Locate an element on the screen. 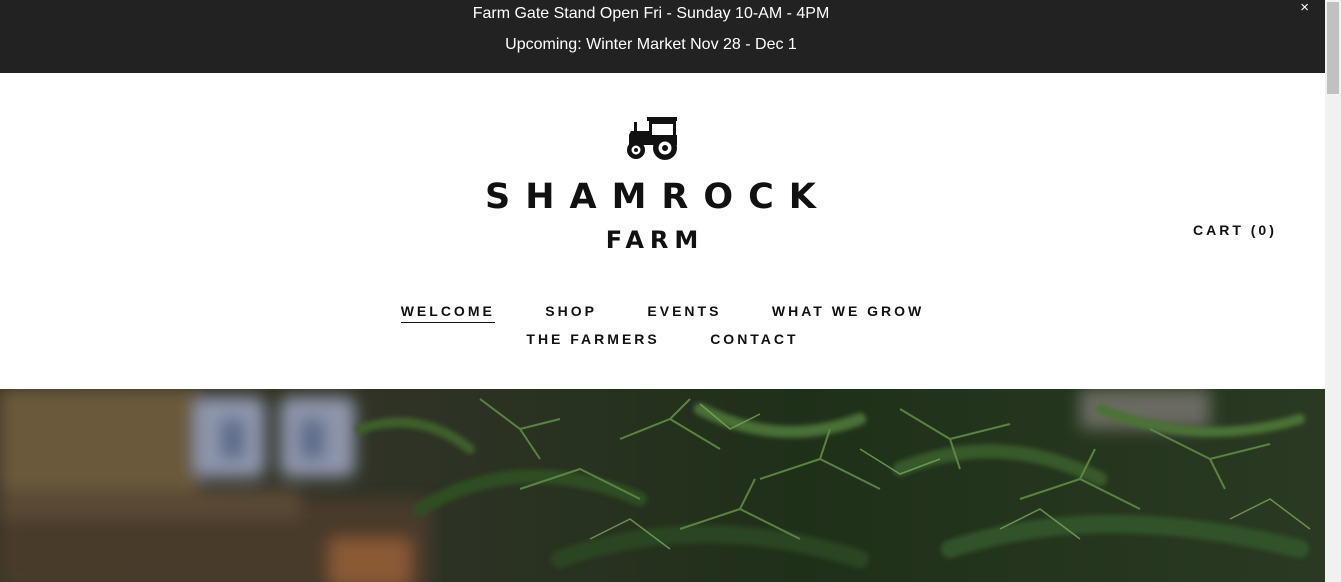  nav-item-shop: SHOP is located at coordinates (571, 312).